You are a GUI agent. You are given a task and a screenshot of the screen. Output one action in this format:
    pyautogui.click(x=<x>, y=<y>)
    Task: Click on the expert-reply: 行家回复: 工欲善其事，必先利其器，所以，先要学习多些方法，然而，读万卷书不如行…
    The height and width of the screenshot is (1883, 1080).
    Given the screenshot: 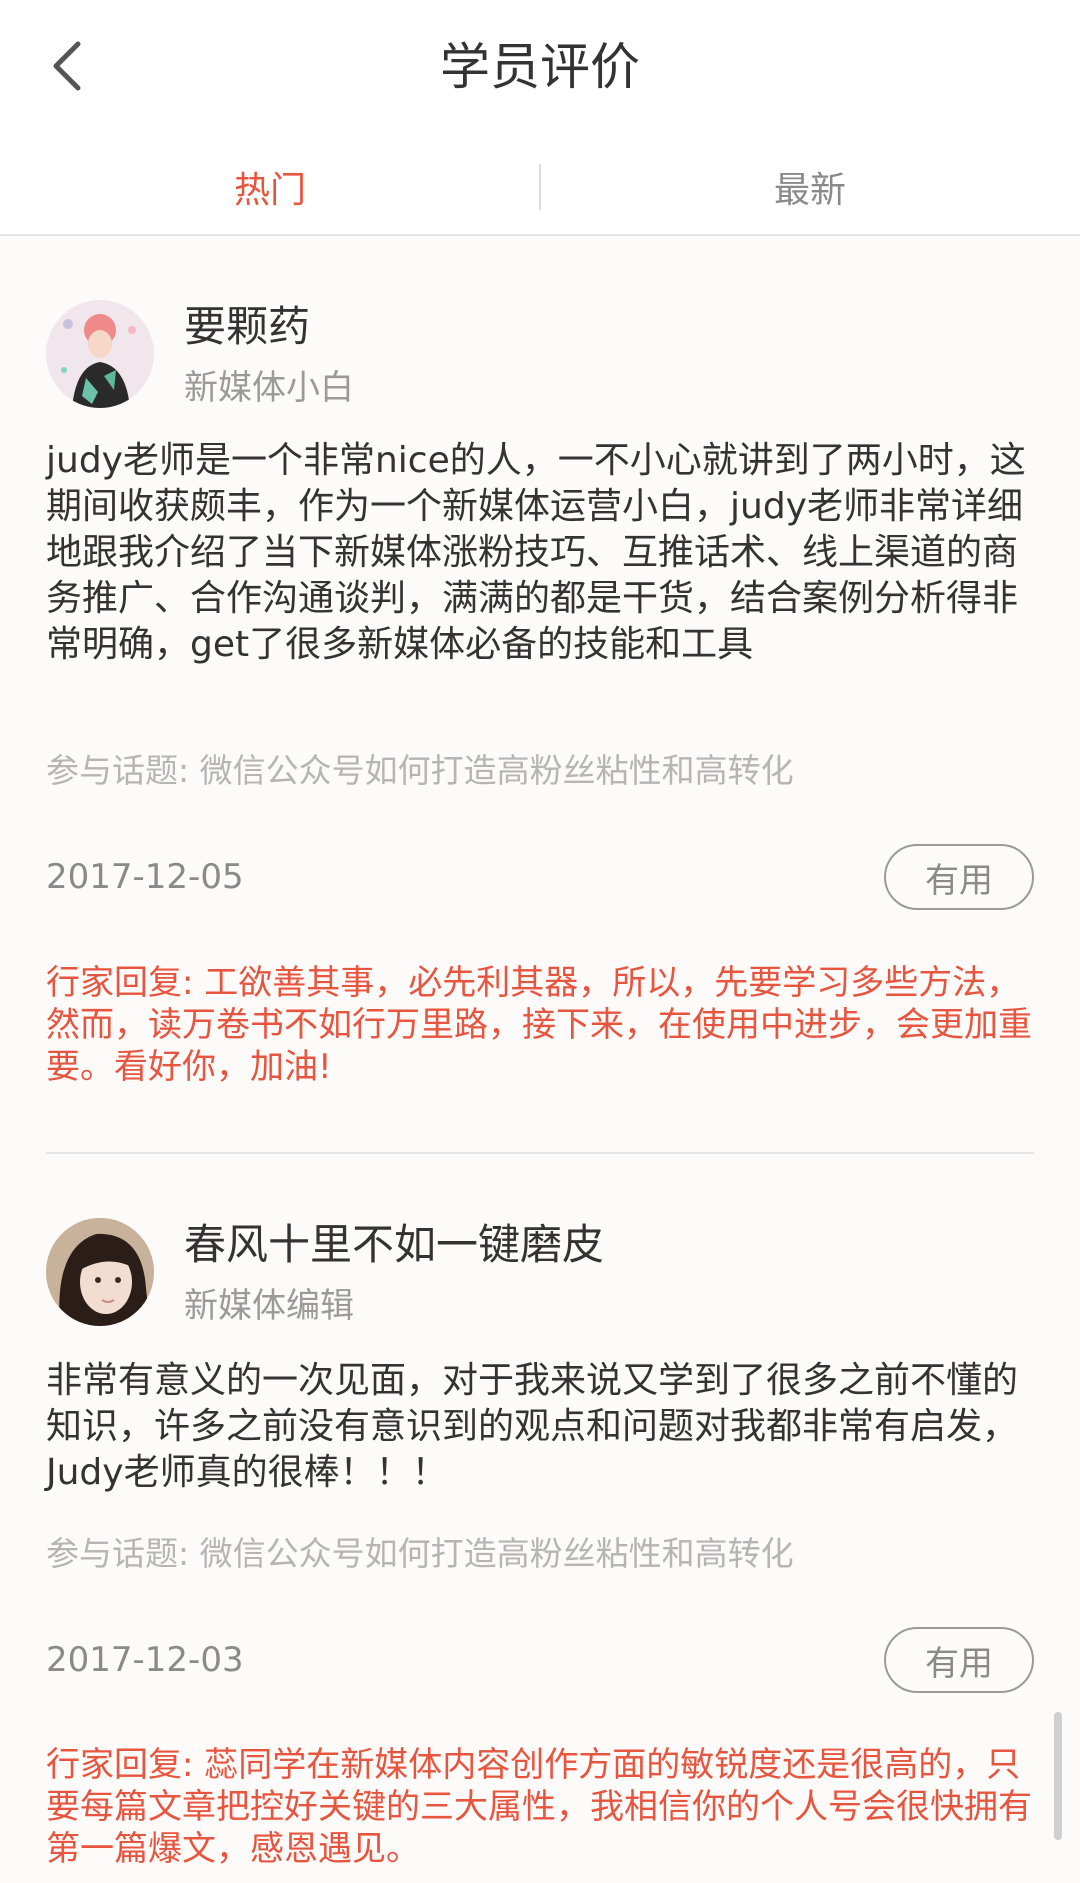 What is the action you would take?
    pyautogui.click(x=539, y=1025)
    